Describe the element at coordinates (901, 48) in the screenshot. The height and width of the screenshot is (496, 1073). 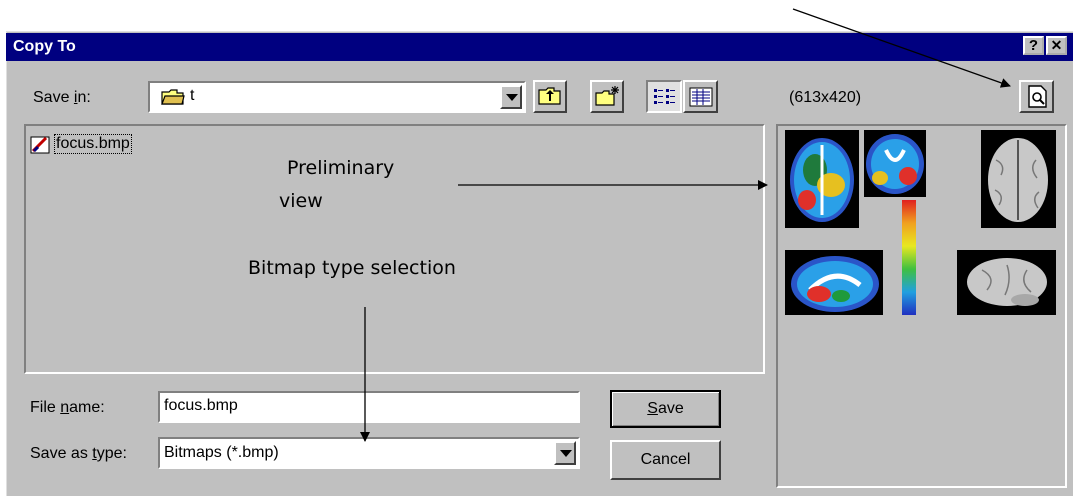
I see `preview-button-arrow` at that location.